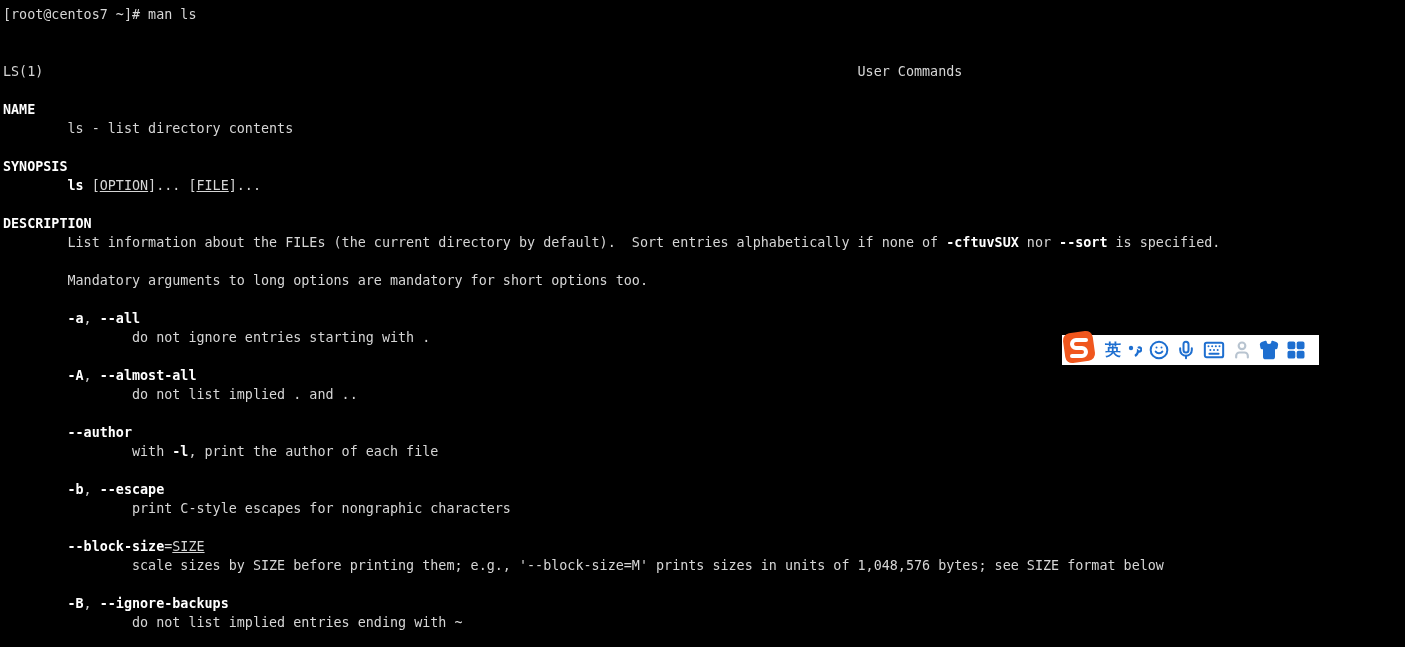  I want to click on language-toggle: 英, so click(1113, 350).